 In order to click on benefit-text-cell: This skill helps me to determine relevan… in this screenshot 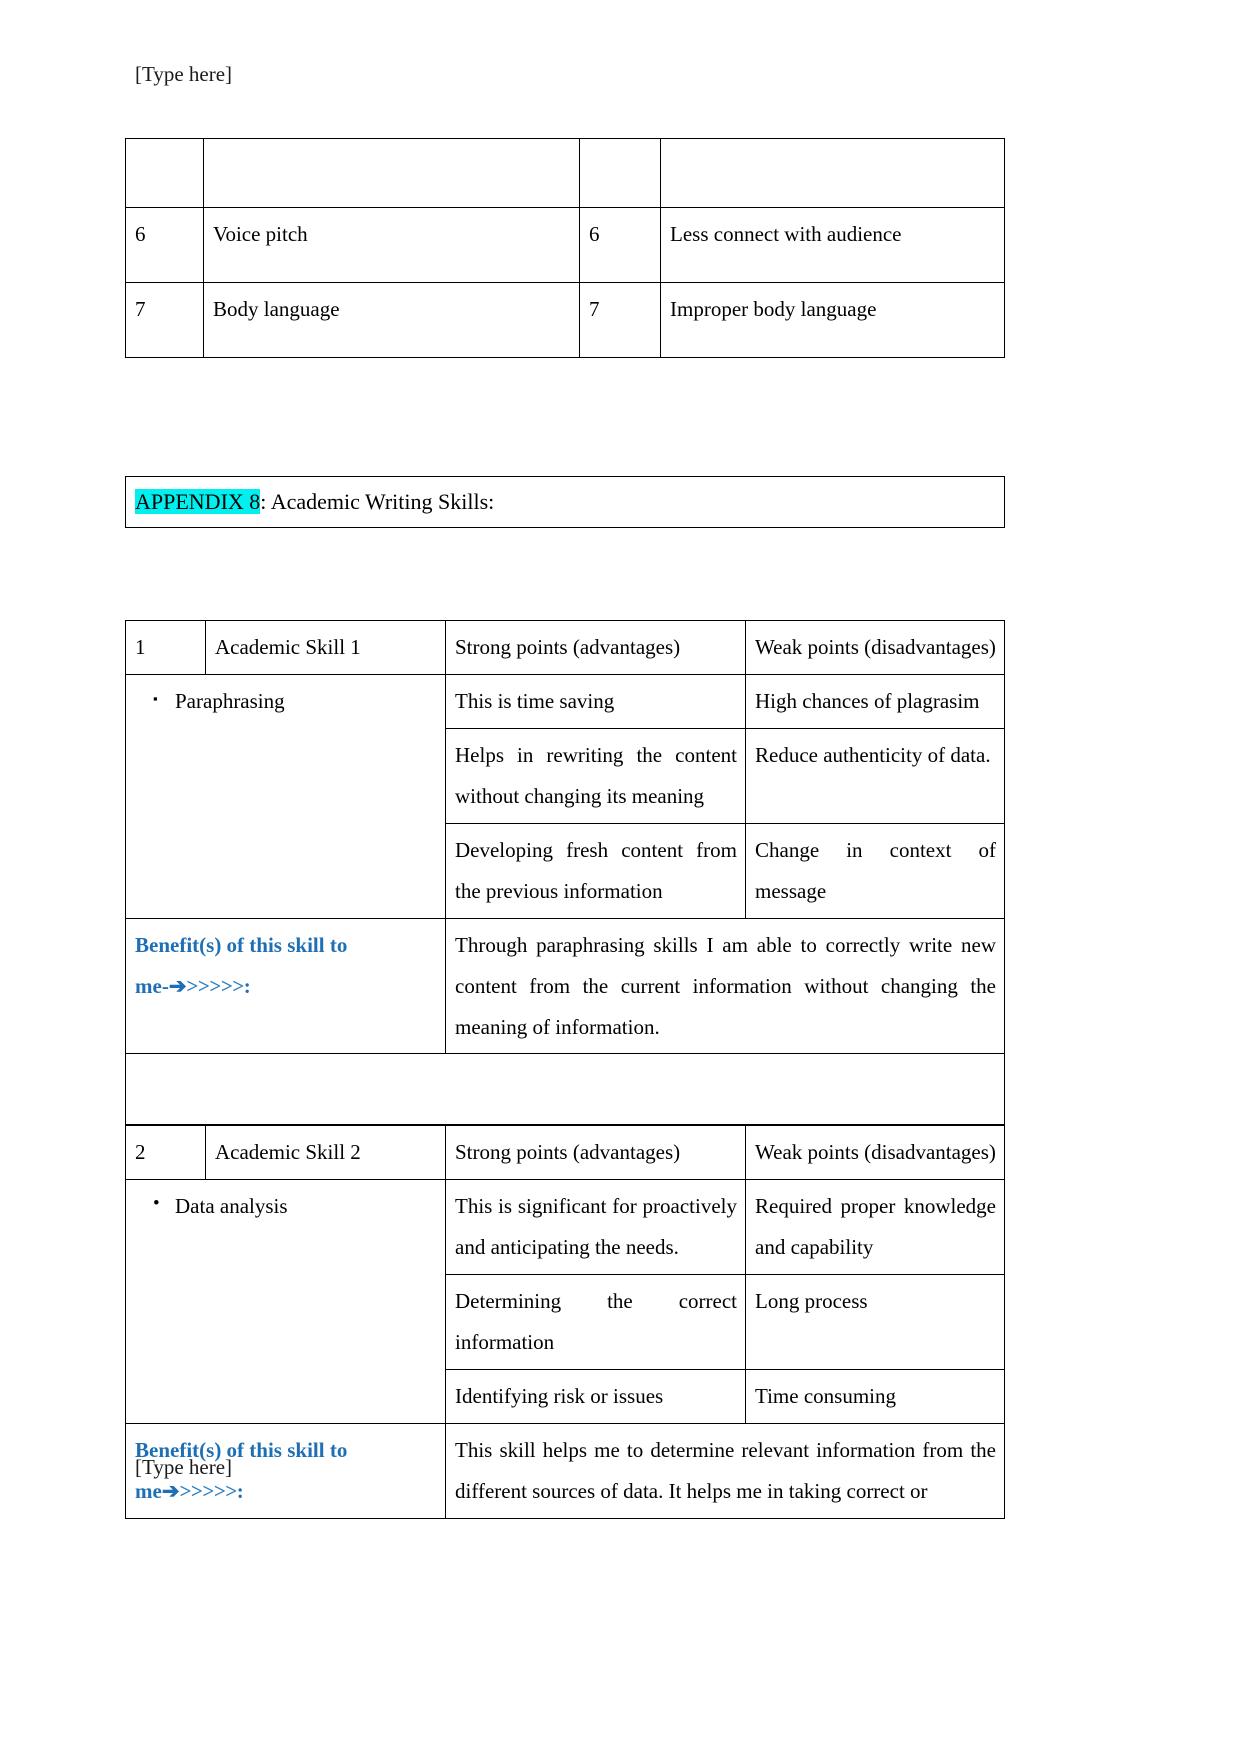, I will do `click(725, 1471)`.